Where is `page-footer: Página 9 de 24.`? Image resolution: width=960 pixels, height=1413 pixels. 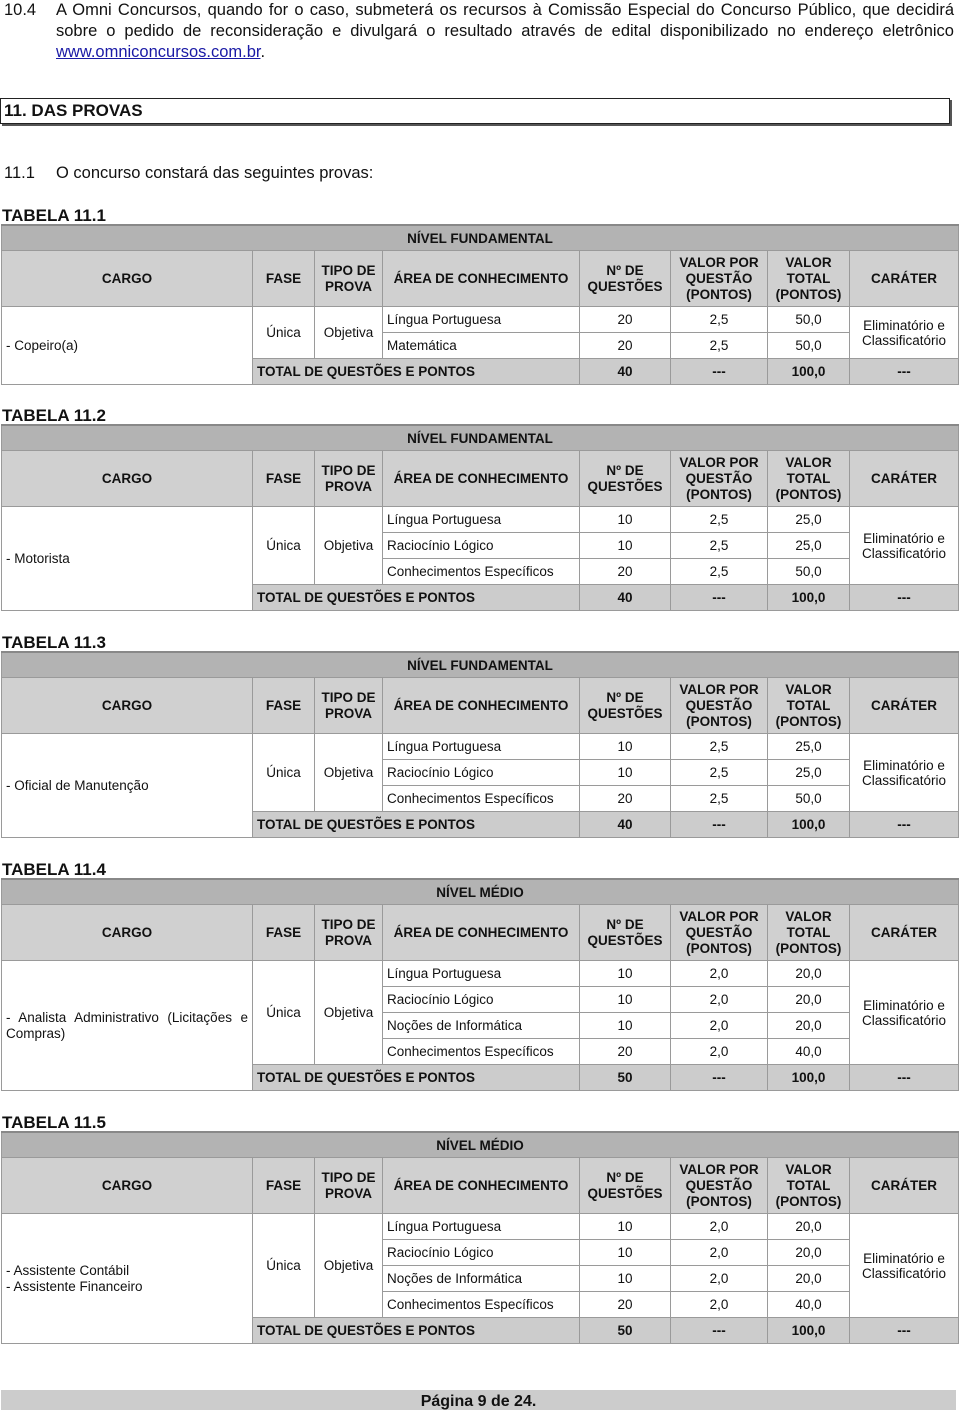 page-footer: Página 9 de 24. is located at coordinates (478, 1400).